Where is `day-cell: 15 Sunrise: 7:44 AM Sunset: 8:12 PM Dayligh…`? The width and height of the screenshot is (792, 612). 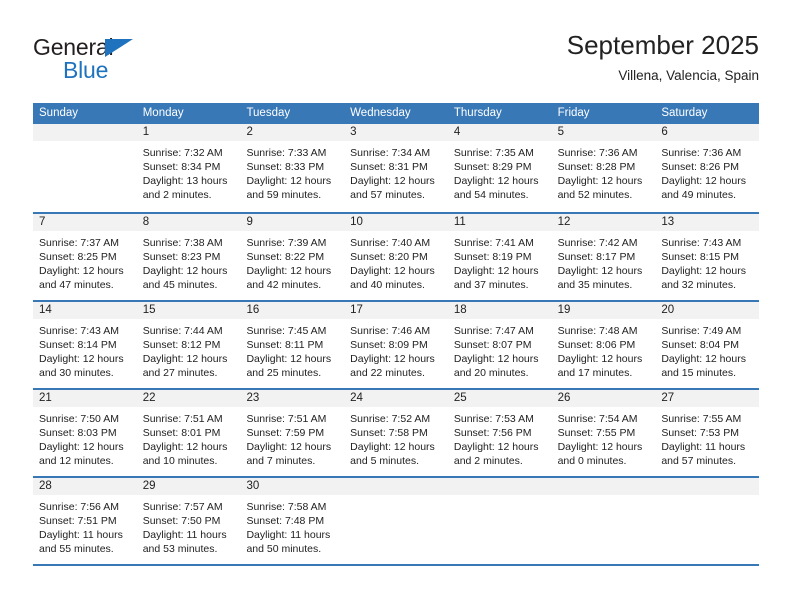
day-cell: 15 Sunrise: 7:44 AM Sunset: 8:12 PM Dayligh… is located at coordinates (188, 345).